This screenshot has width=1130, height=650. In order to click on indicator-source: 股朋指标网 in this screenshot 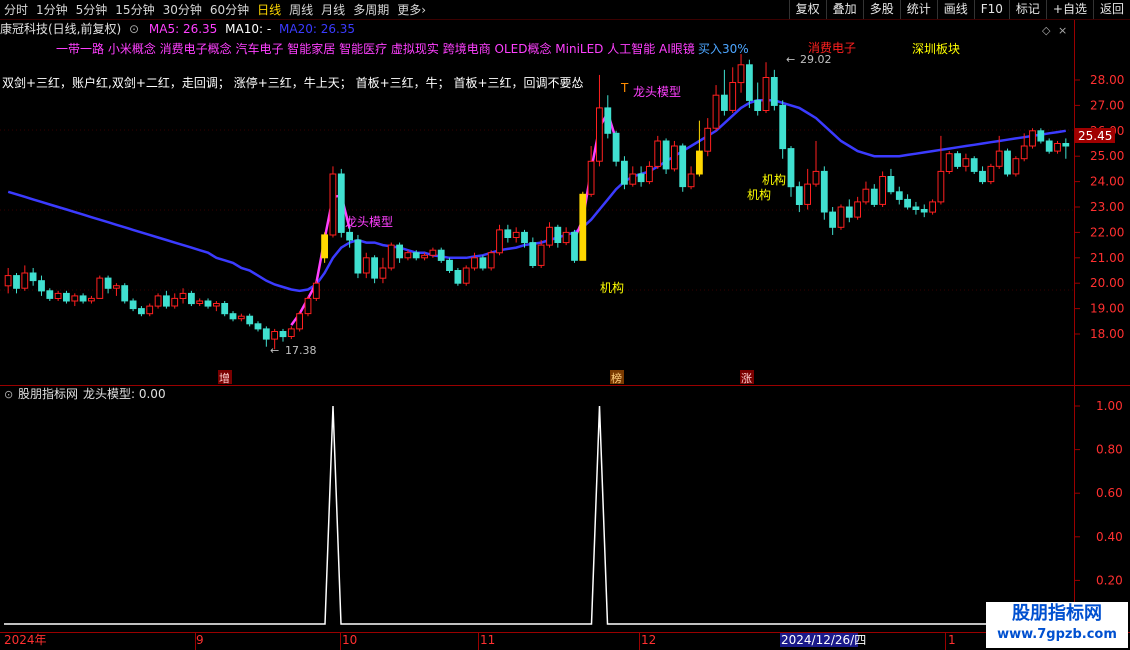, I will do `click(48, 393)`.